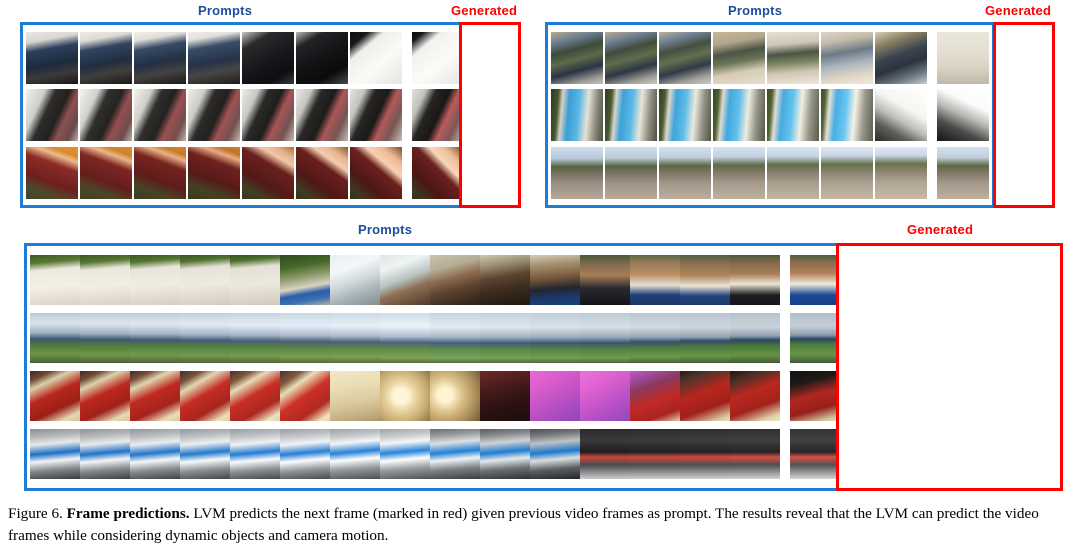 The width and height of the screenshot is (1080, 550). I want to click on generated-region-bottom, so click(949, 367).